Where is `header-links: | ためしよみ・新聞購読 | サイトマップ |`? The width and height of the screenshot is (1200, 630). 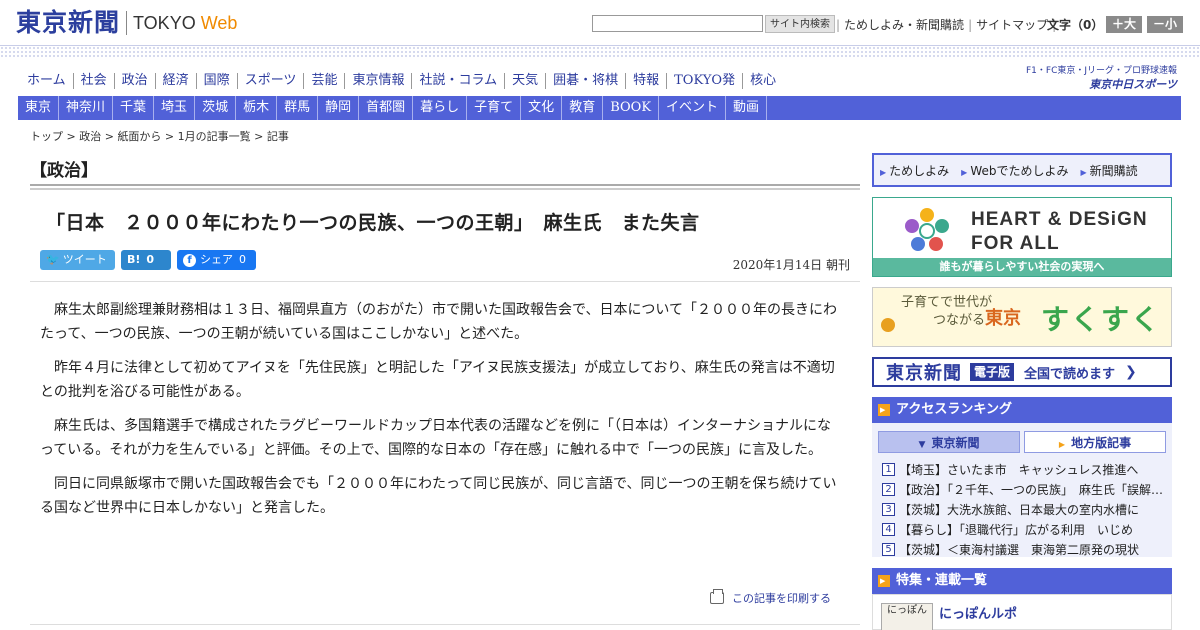
header-links: | ためしよみ・新聞購読 | サイトマップ | is located at coordinates (946, 24).